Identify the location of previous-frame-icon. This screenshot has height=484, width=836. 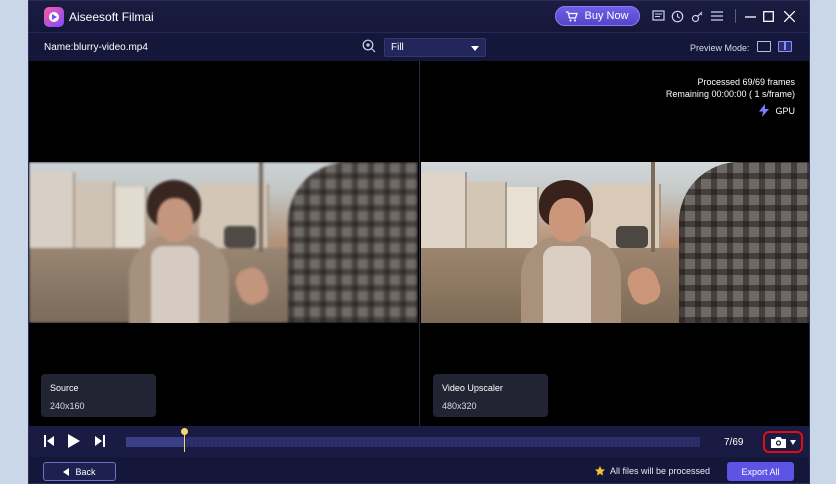
(52, 442).